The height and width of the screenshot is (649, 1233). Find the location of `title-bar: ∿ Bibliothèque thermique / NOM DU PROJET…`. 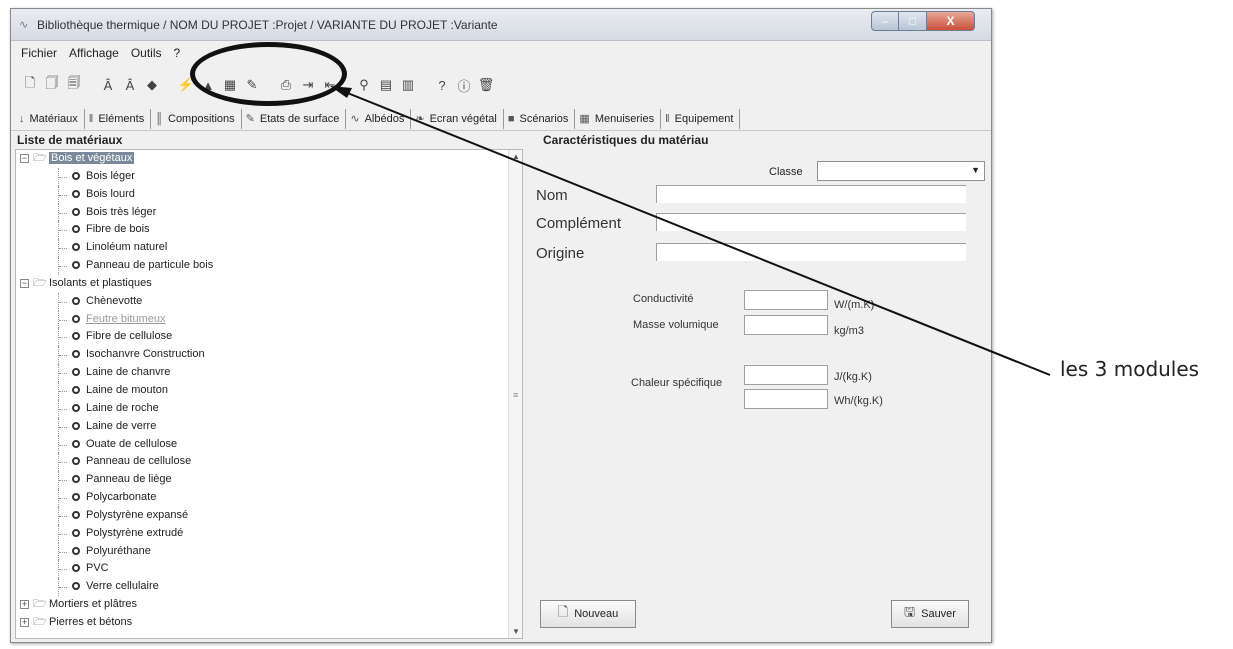

title-bar: ∿ Bibliothèque thermique / NOM DU PROJET… is located at coordinates (501, 25).